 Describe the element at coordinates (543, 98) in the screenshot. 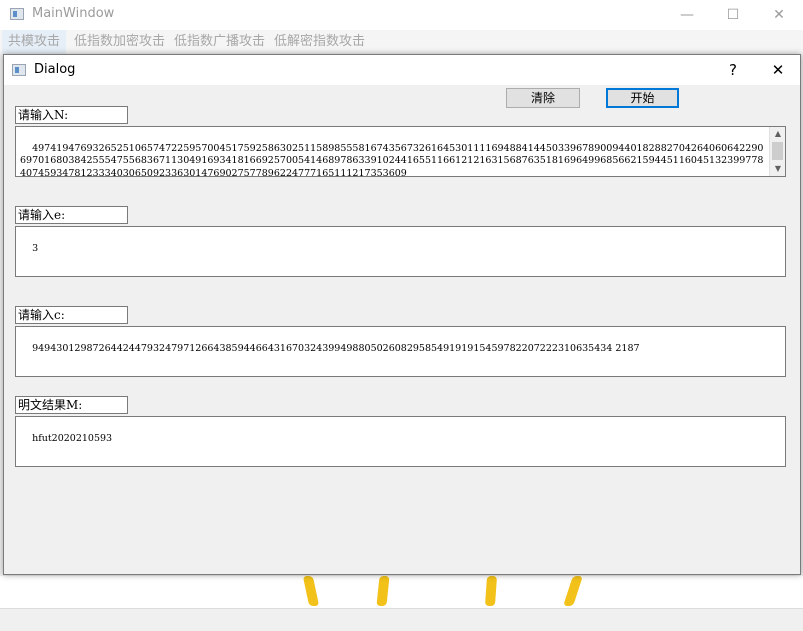

I see `clear-button: 清除` at that location.